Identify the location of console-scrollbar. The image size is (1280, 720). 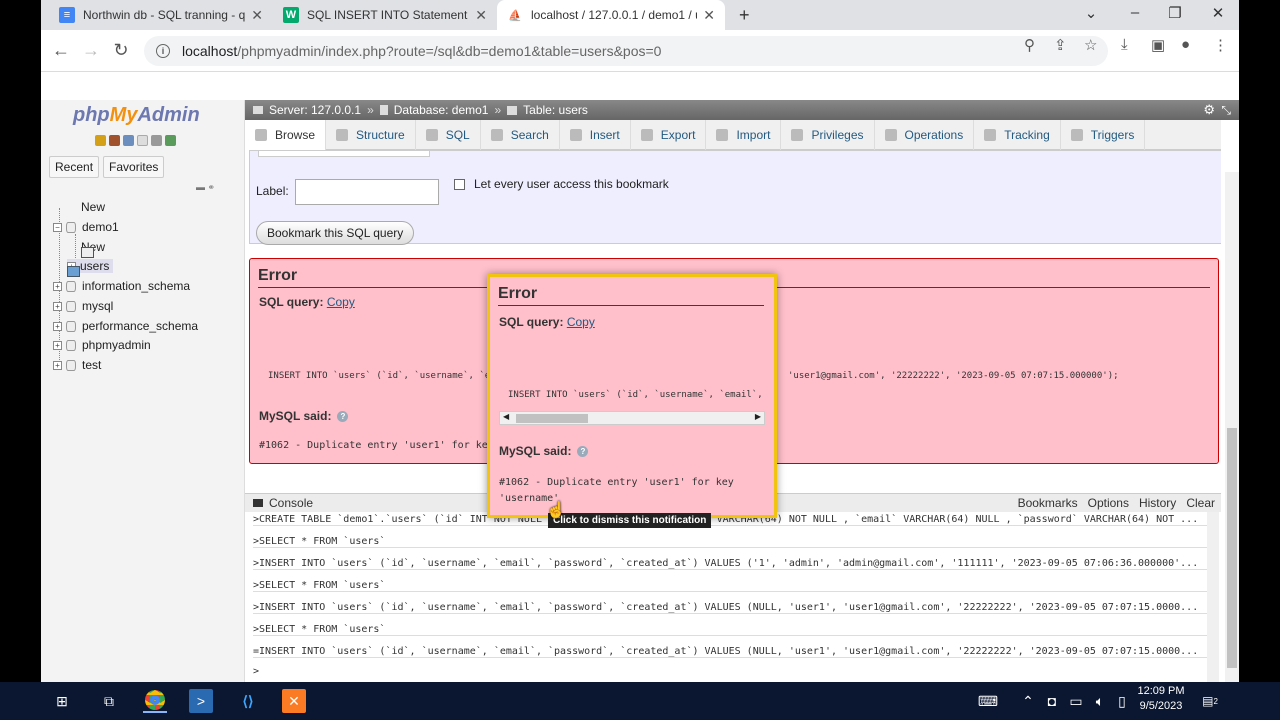
(1213, 597).